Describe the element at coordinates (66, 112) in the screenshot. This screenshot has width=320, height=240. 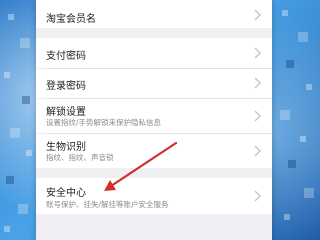
I see `settings-item-title: 解锁设置` at that location.